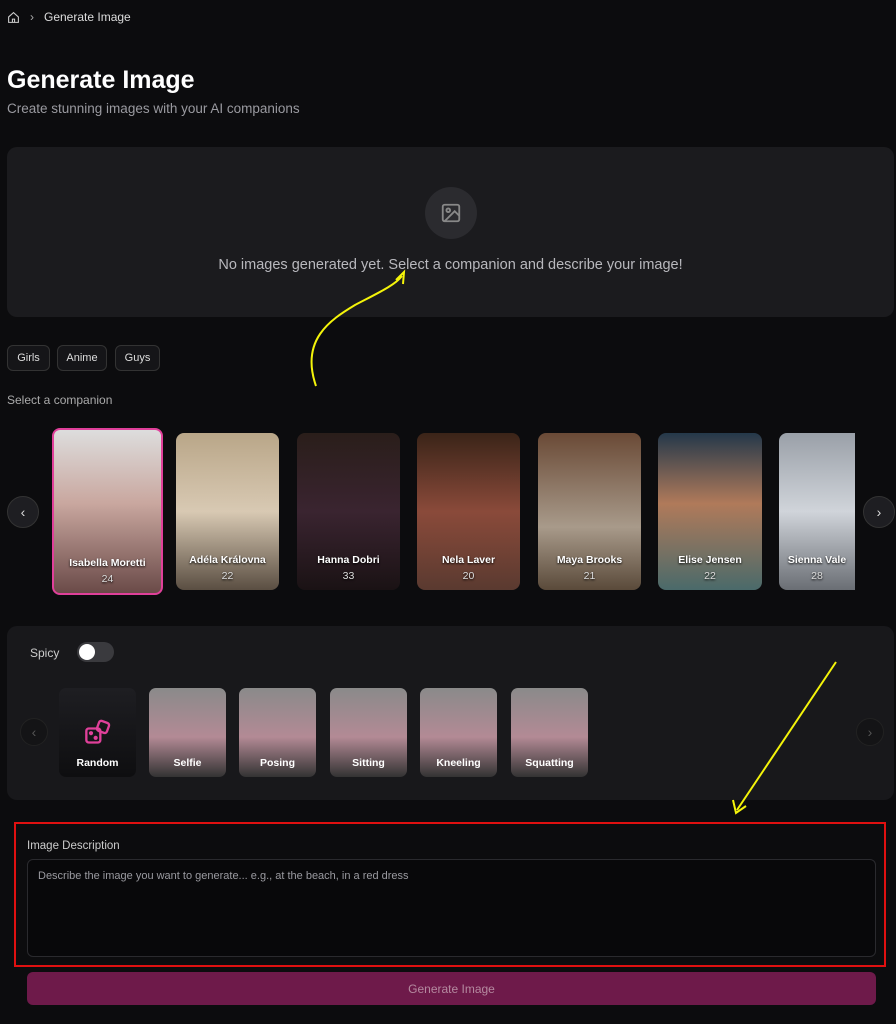  What do you see at coordinates (87, 17) in the screenshot?
I see `breadcrumb-current: Generate Image` at bounding box center [87, 17].